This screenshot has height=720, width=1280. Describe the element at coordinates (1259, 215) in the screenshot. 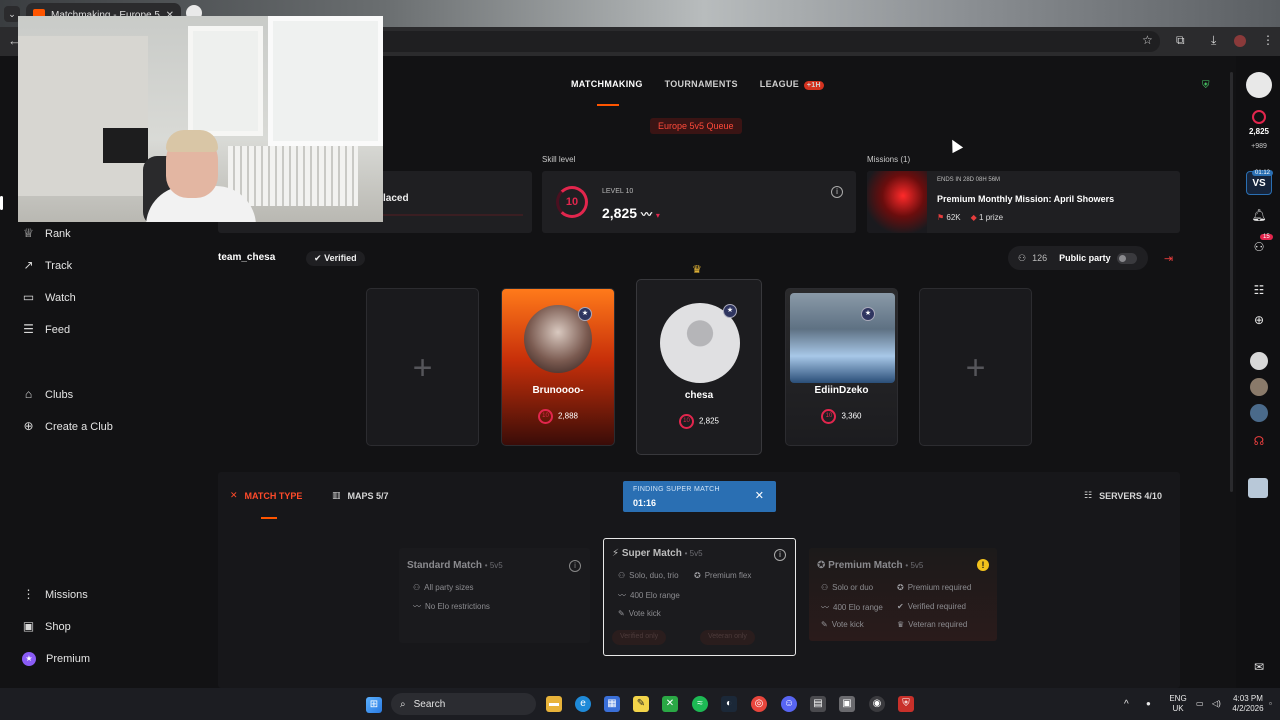

I see `notifications-icon: 🔔︎` at that location.